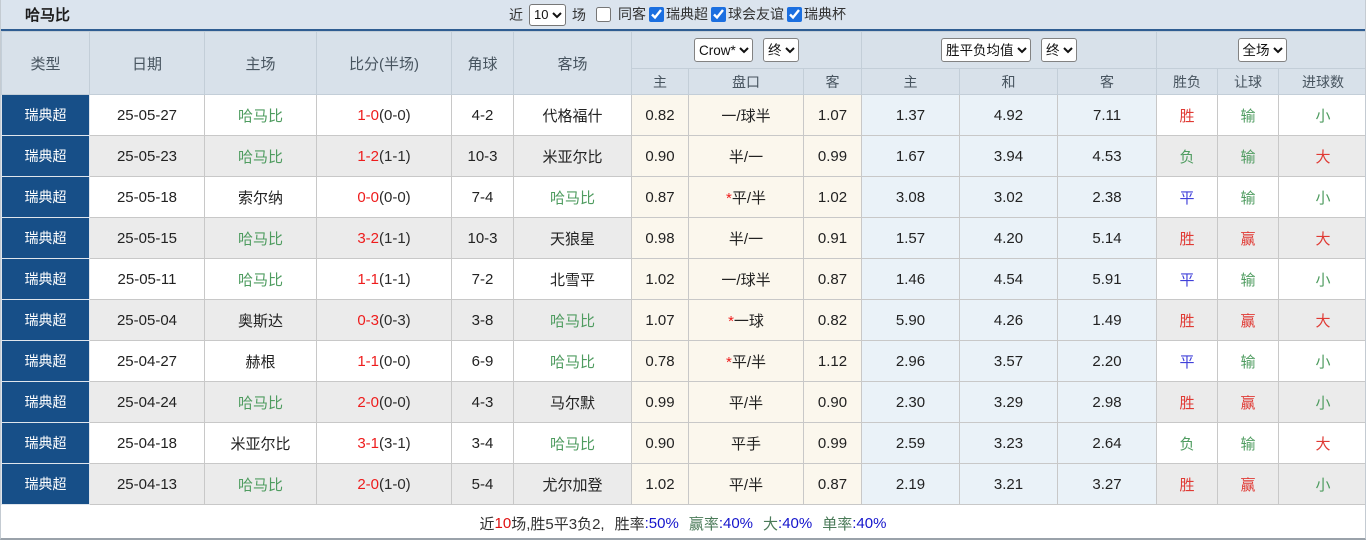 The height and width of the screenshot is (540, 1366). Describe the element at coordinates (746, 320) in the screenshot. I see `handicap-cell: *一球` at that location.